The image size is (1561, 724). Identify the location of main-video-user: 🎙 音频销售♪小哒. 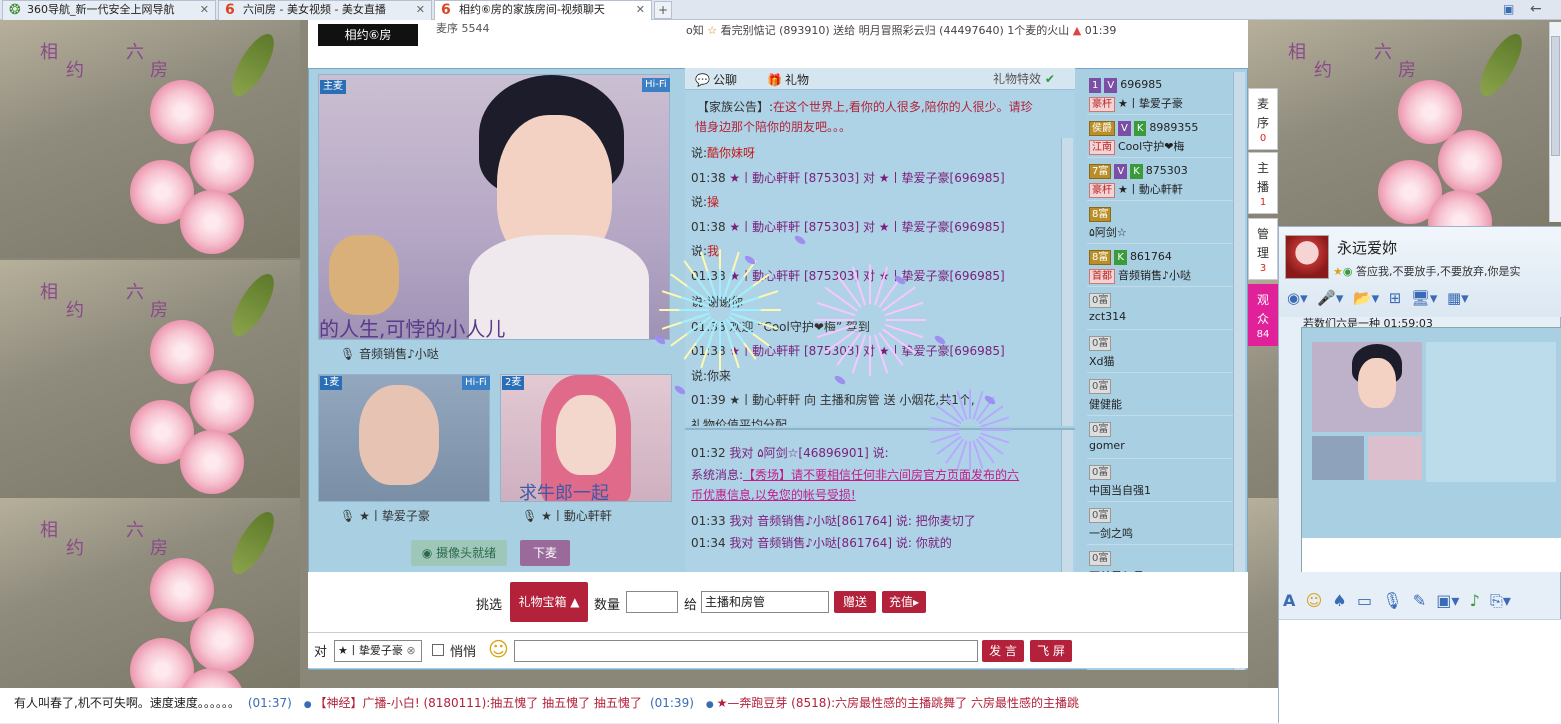
(389, 353).